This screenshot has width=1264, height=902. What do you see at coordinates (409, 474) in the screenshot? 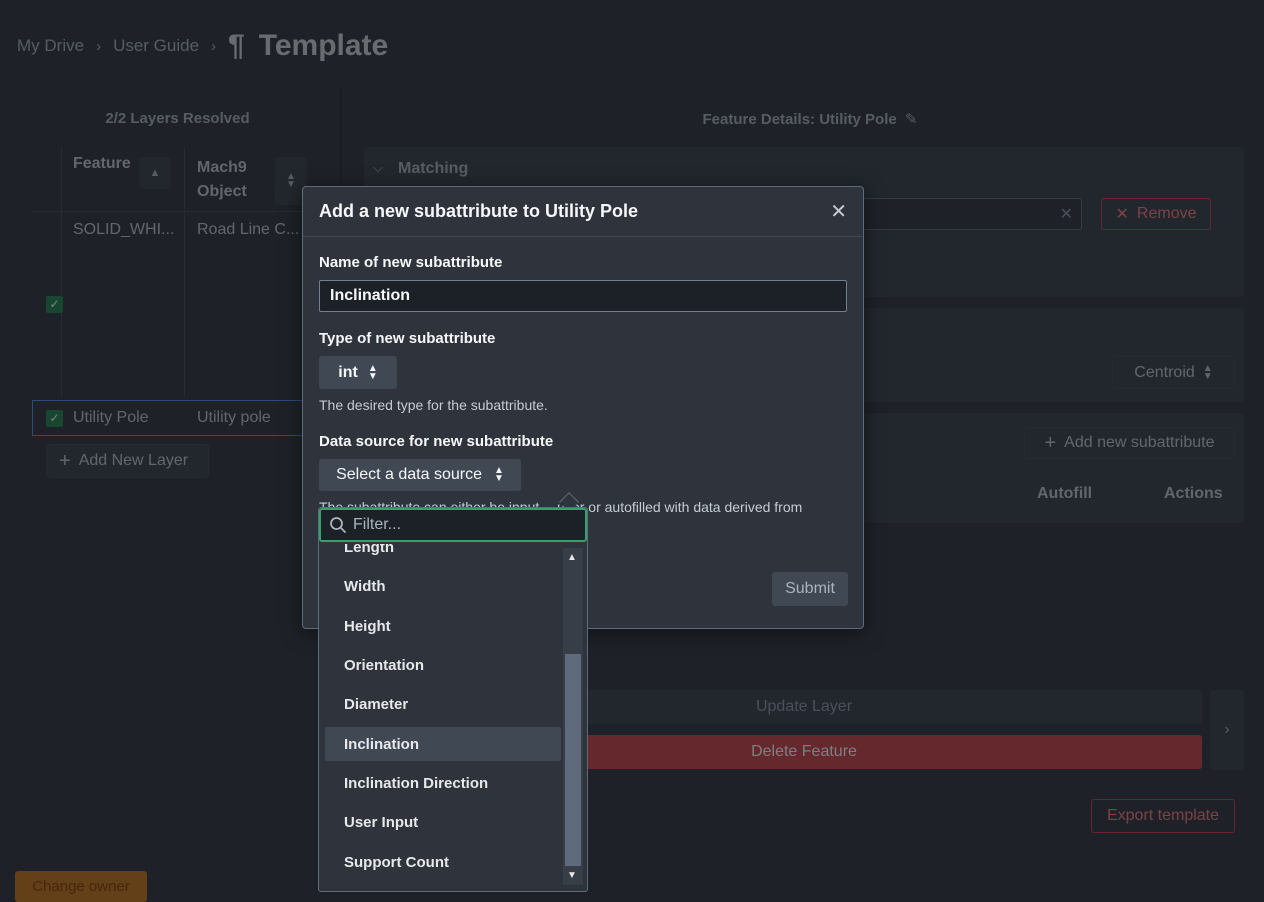
I see `source-value: Select a data source` at bounding box center [409, 474].